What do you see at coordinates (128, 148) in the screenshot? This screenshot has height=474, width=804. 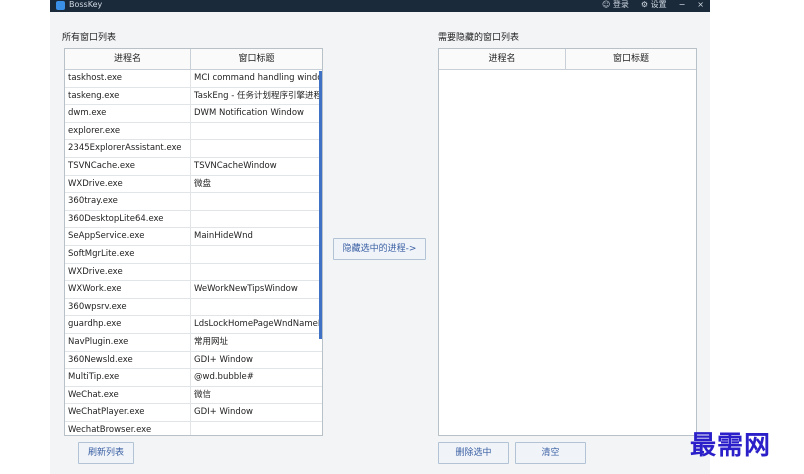 I see `process-name-cell: 2345ExplorerAssistant.exe` at bounding box center [128, 148].